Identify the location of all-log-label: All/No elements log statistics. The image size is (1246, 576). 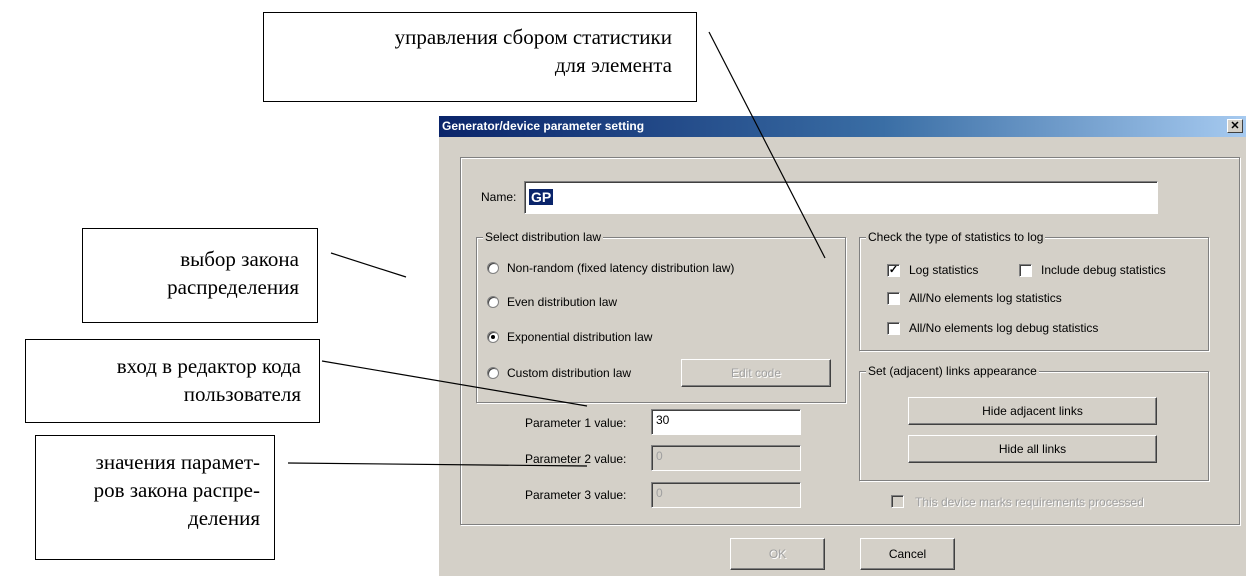
(985, 298).